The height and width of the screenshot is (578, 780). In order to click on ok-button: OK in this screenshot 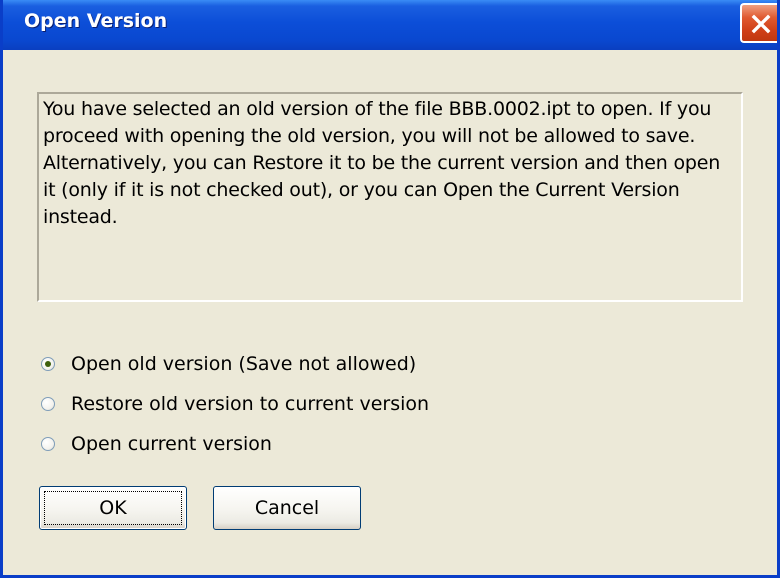, I will do `click(113, 508)`.